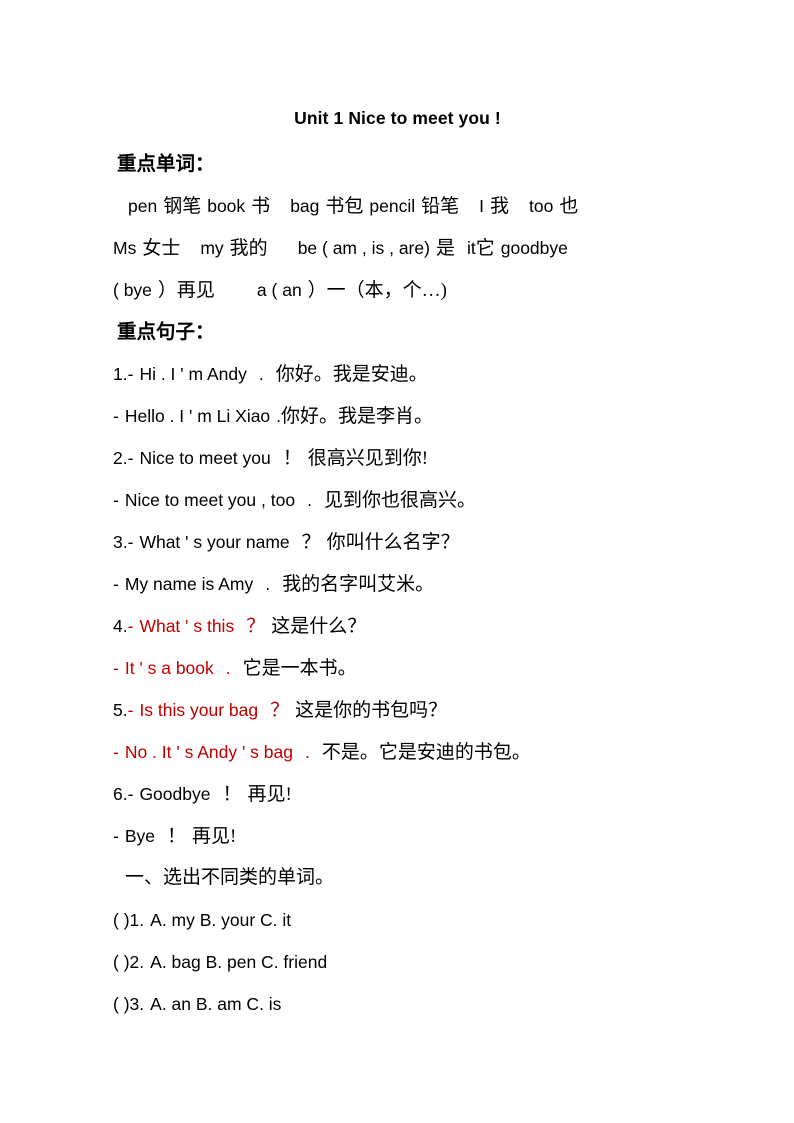  Describe the element at coordinates (197, 416) in the screenshot. I see `reply-english: Hello . I ' m Li Xiao` at that location.